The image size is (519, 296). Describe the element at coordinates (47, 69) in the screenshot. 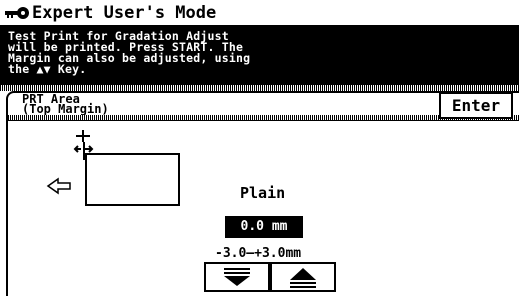

I see `message-line: the ▲▼ Key.` at that location.